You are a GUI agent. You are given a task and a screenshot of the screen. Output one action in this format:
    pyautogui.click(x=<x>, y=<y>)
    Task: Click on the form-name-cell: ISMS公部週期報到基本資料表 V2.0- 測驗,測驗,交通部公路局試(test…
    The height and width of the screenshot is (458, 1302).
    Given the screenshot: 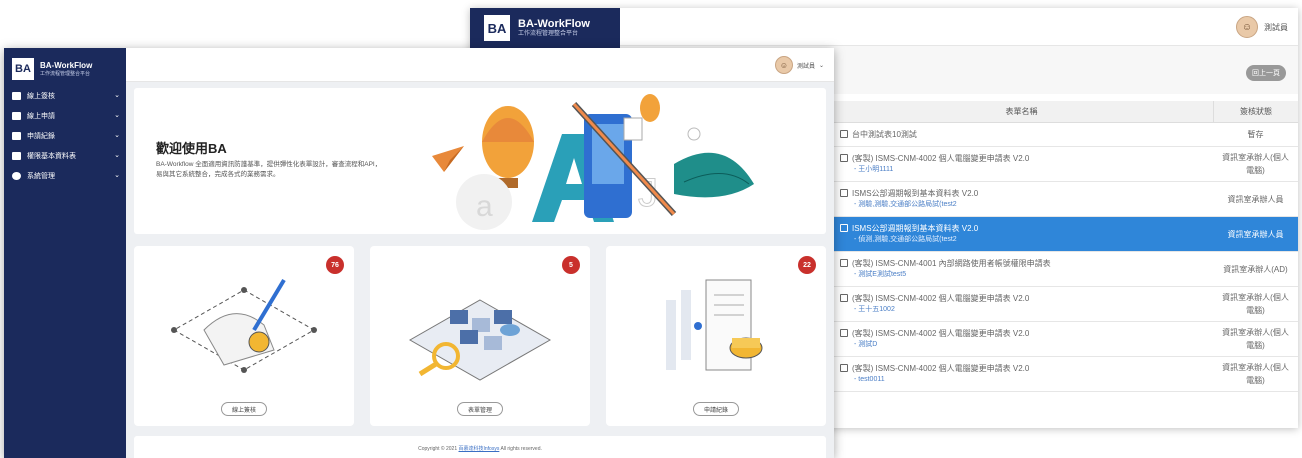 What is the action you would take?
    pyautogui.click(x=1021, y=199)
    